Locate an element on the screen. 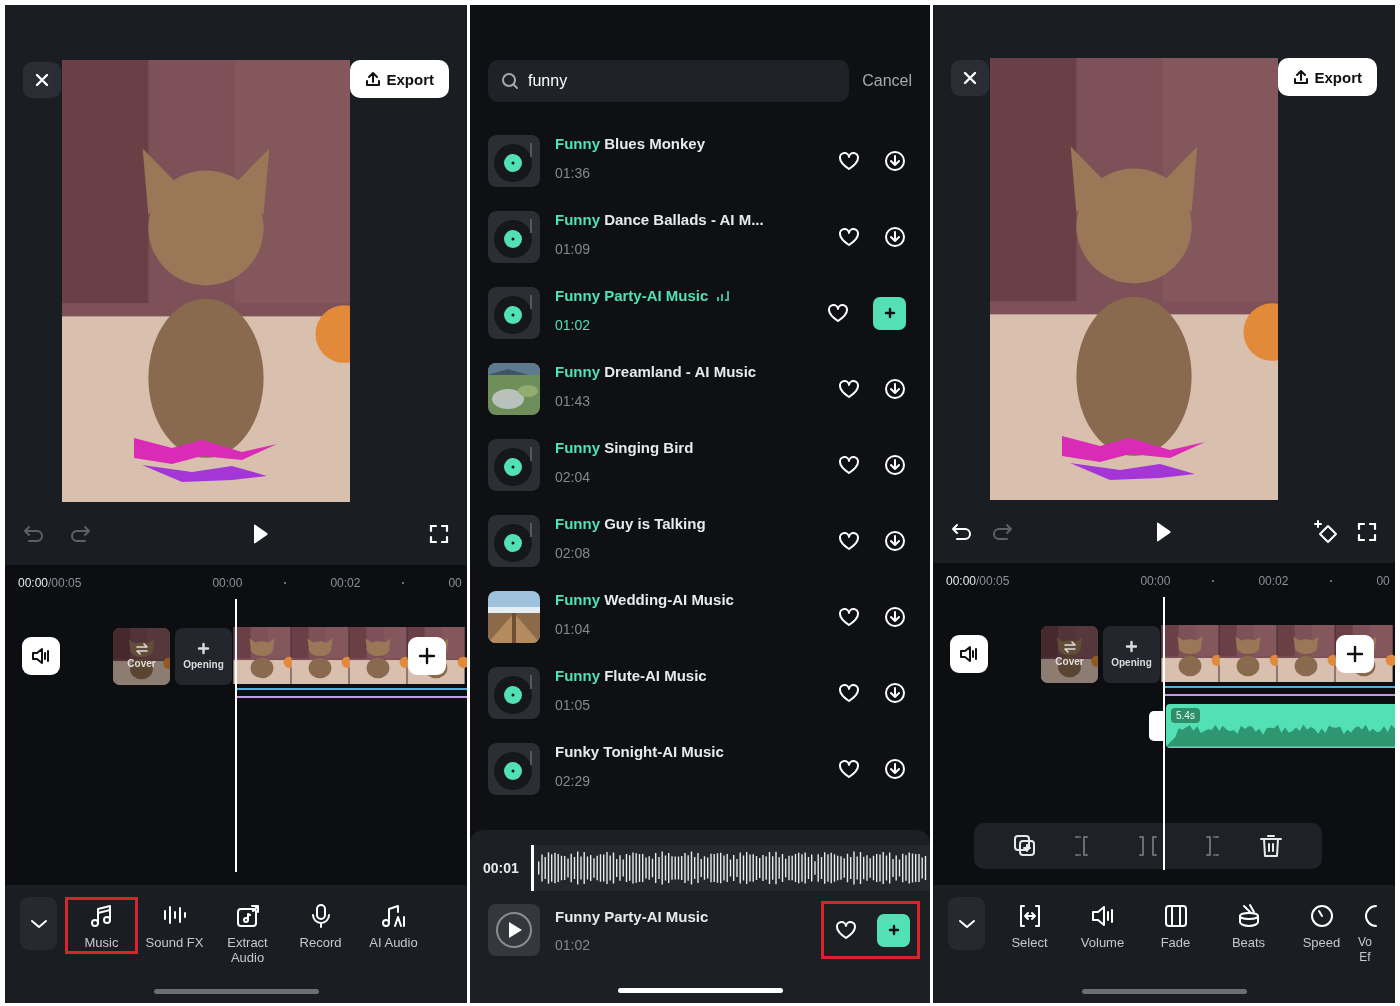 Image resolution: width=1400 pixels, height=1006 pixels. tool-button: Speed is located at coordinates (1321, 925).